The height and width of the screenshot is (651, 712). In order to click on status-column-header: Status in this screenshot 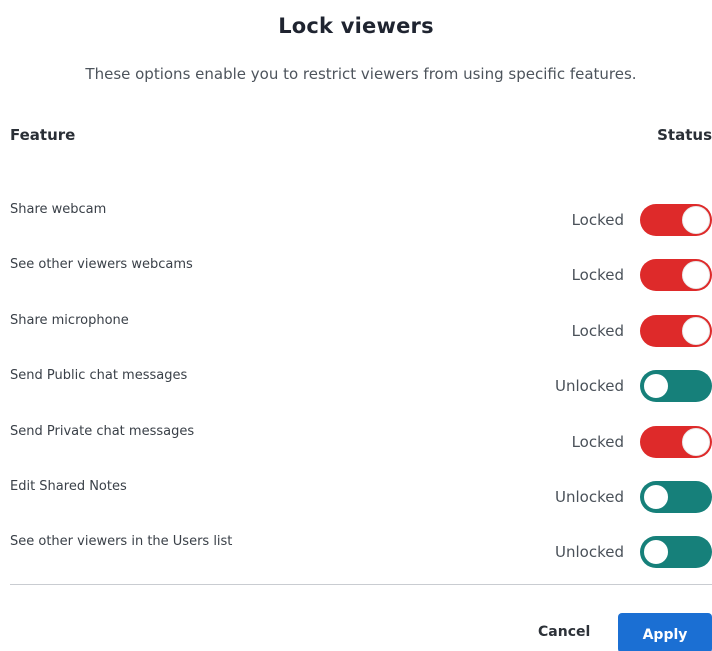, I will do `click(684, 135)`.